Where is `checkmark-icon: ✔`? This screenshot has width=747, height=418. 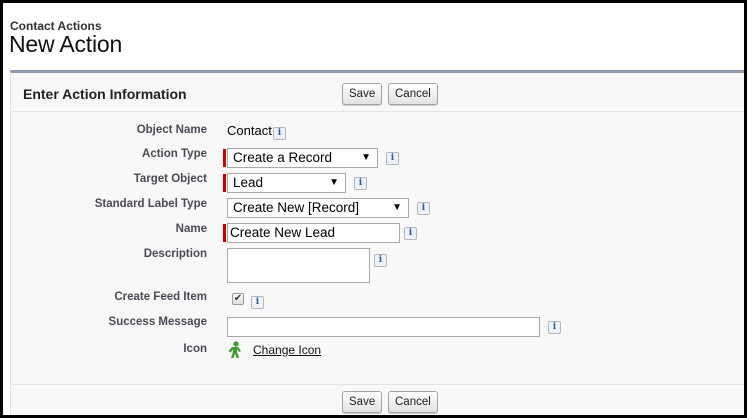
checkmark-icon: ✔ is located at coordinates (238, 298).